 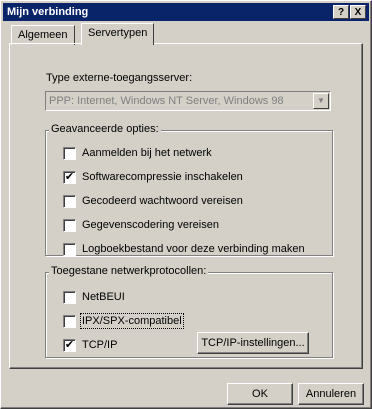 I want to click on close-button: X, so click(x=358, y=12).